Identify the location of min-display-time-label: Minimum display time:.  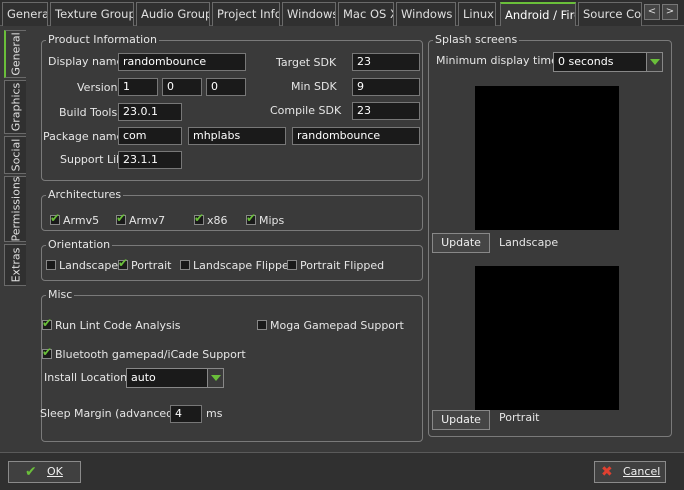
(499, 60).